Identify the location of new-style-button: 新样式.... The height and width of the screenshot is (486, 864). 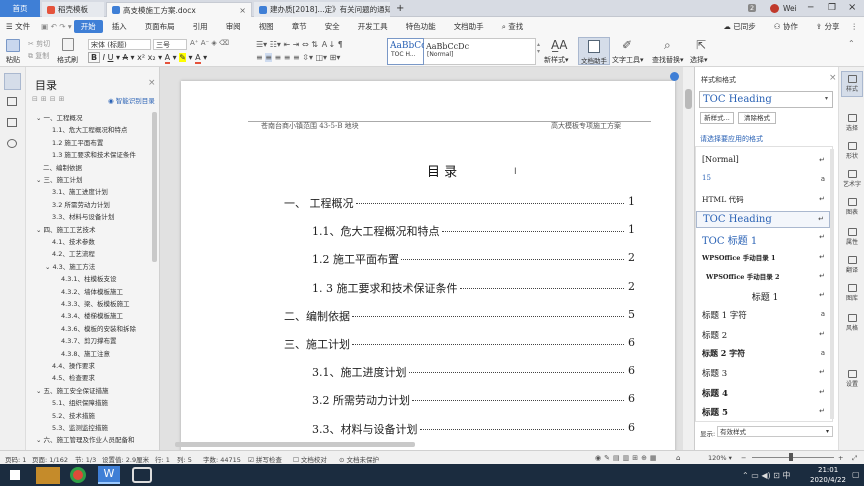
(717, 118).